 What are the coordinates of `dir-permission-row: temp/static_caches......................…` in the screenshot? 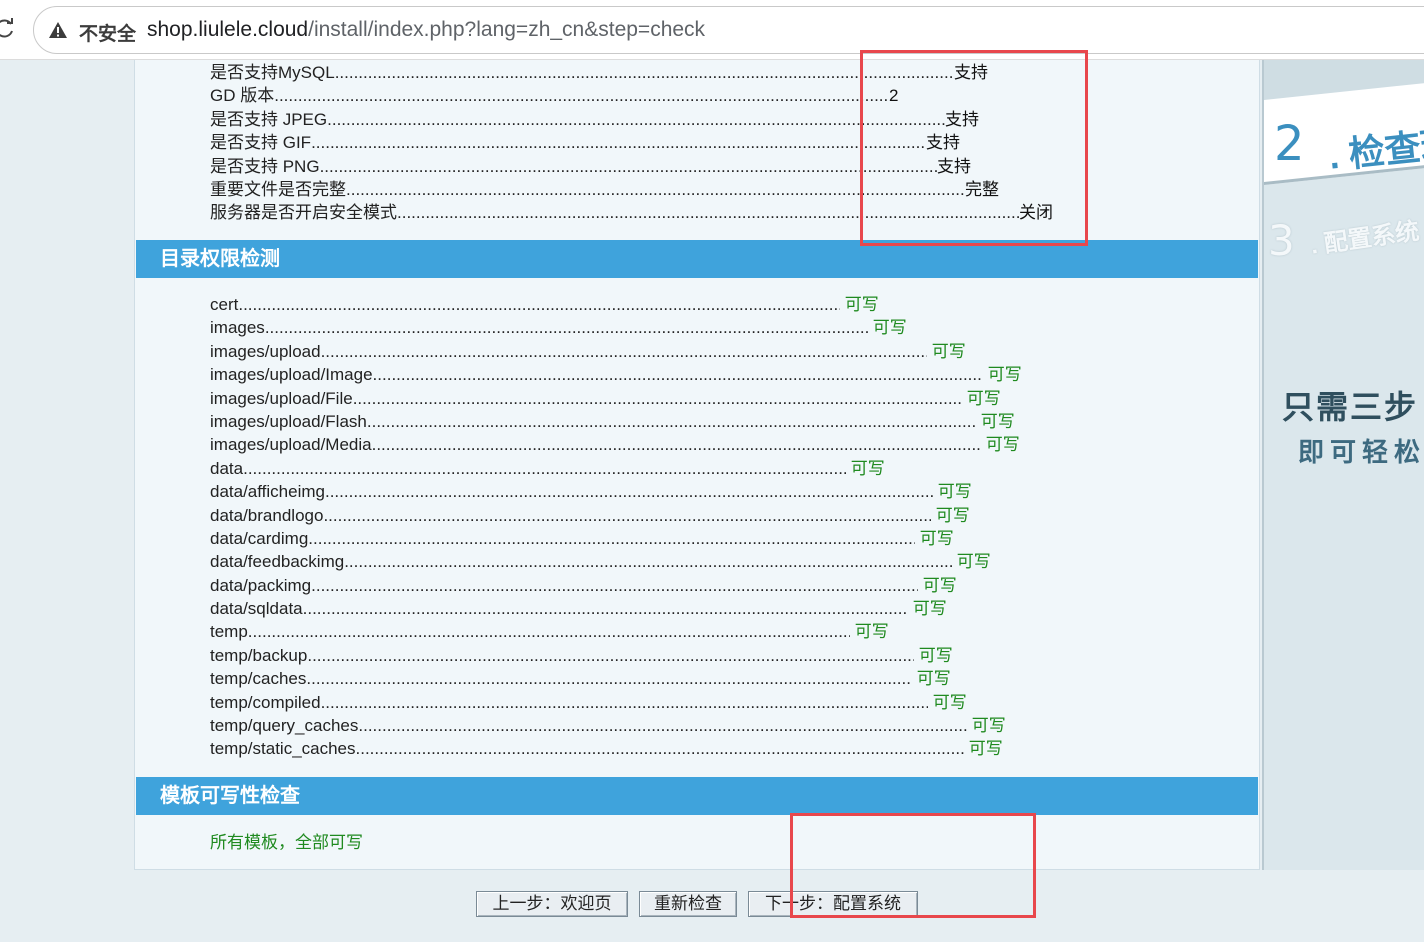 It's located at (616, 748).